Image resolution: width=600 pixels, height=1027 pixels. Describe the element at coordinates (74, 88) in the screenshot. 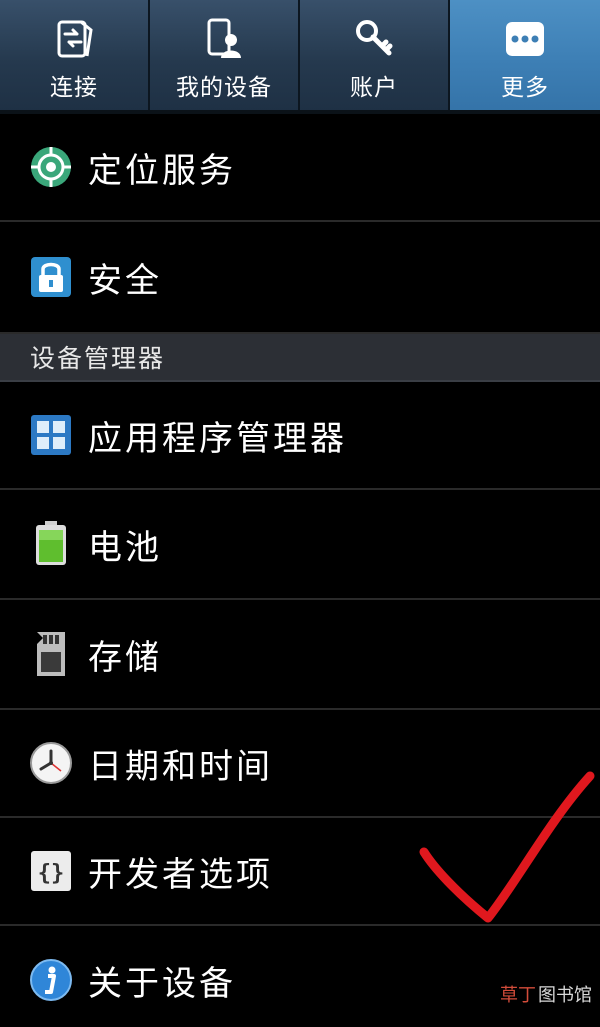

I see `tab-label: 连接` at that location.